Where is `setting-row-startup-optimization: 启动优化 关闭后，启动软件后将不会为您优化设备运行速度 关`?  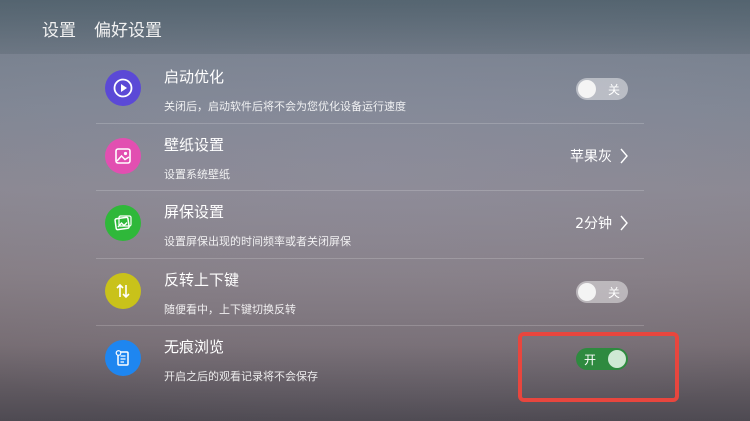 setting-row-startup-optimization: 启动优化 关闭后，启动软件后将不会为您优化设备运行速度 关 is located at coordinates (370, 90).